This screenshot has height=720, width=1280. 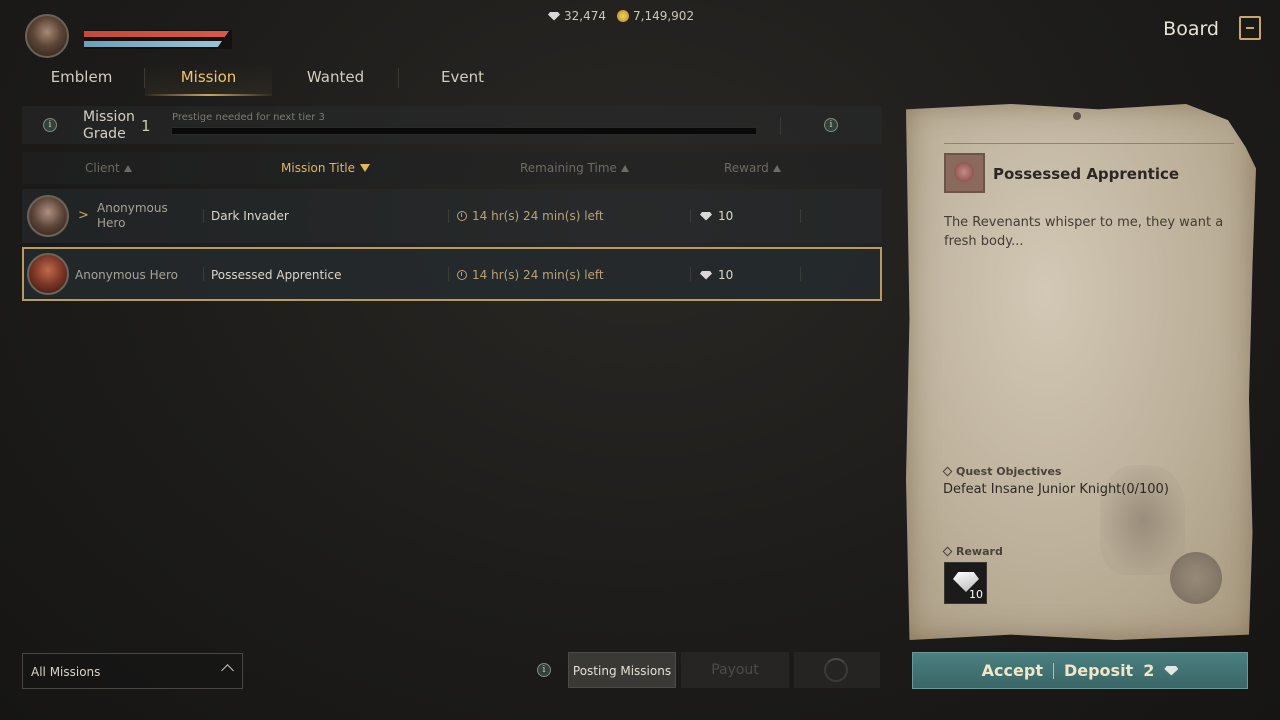 I want to click on posting-missions-button: Posting Missions, so click(x=622, y=670).